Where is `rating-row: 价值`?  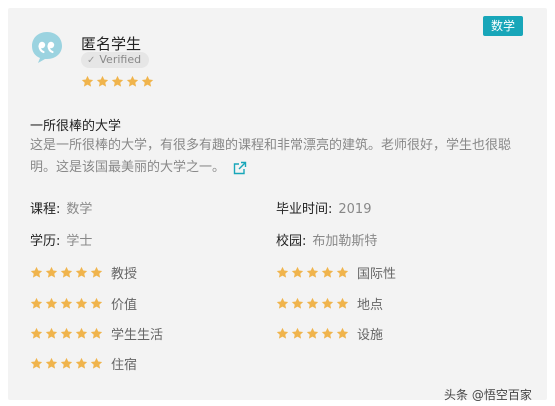
rating-row: 价值 is located at coordinates (83, 303).